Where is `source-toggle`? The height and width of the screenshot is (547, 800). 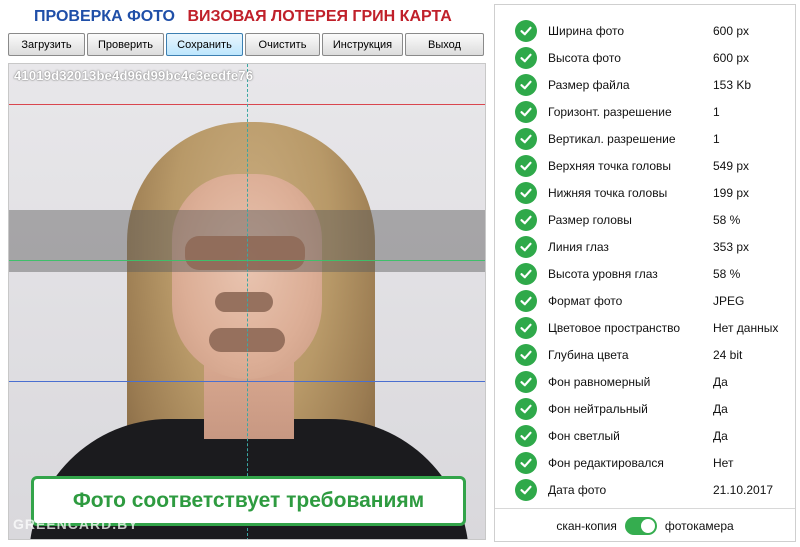 source-toggle is located at coordinates (640, 525).